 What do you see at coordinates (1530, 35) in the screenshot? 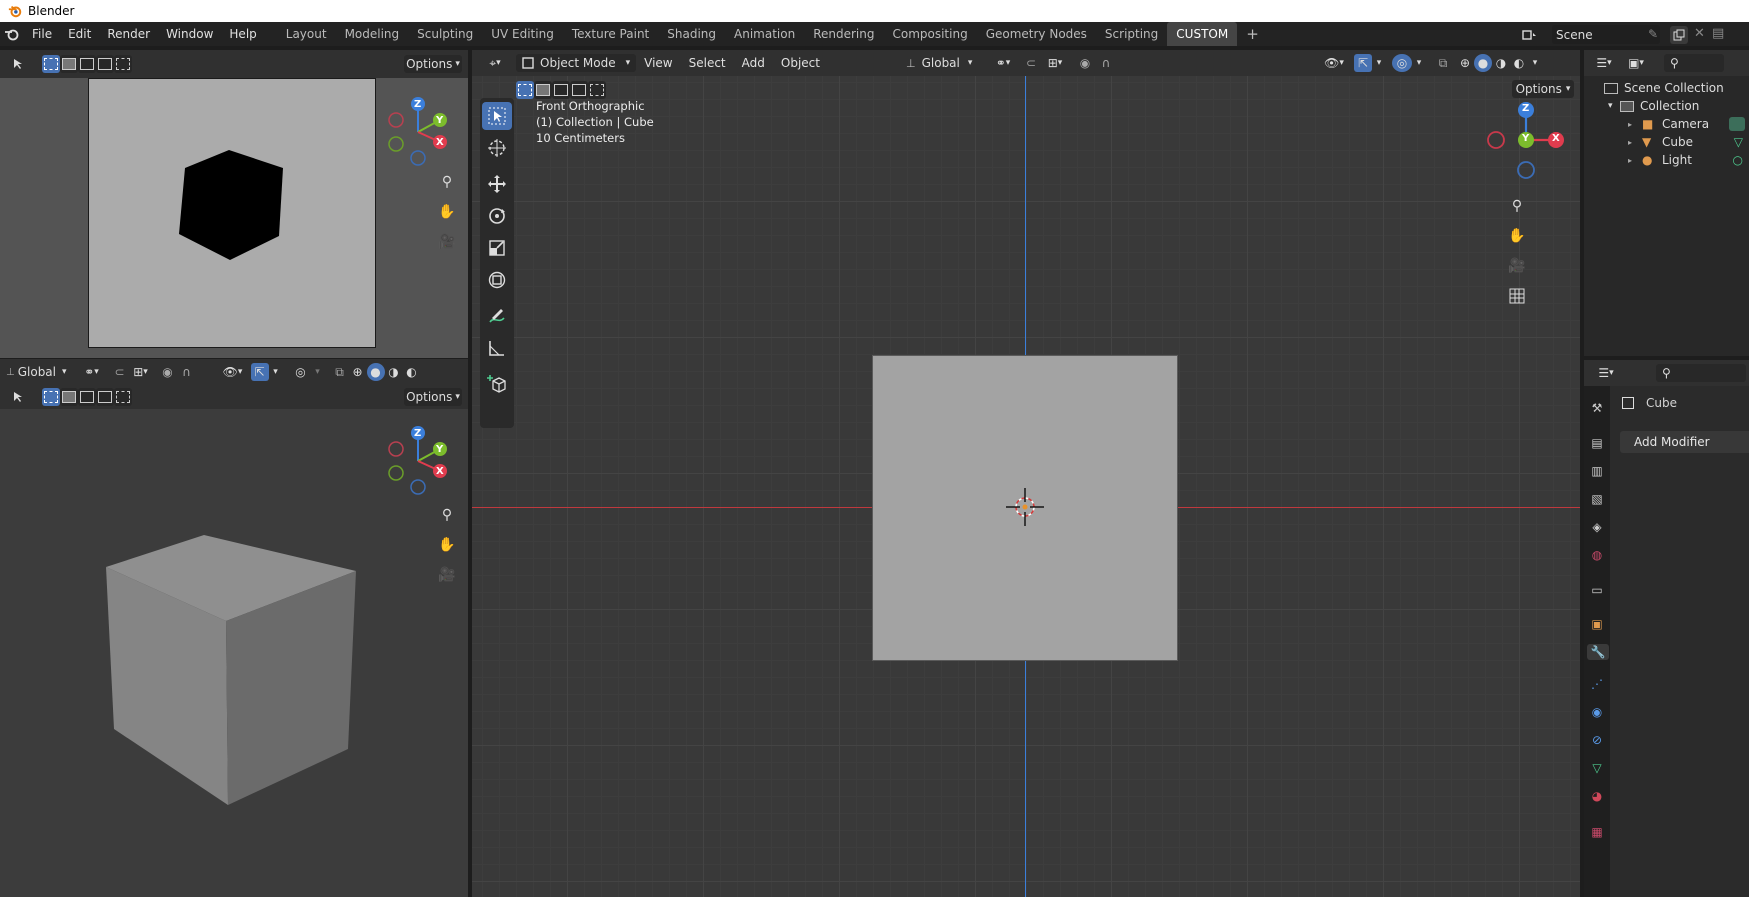
I see `scene-type-icon` at bounding box center [1530, 35].